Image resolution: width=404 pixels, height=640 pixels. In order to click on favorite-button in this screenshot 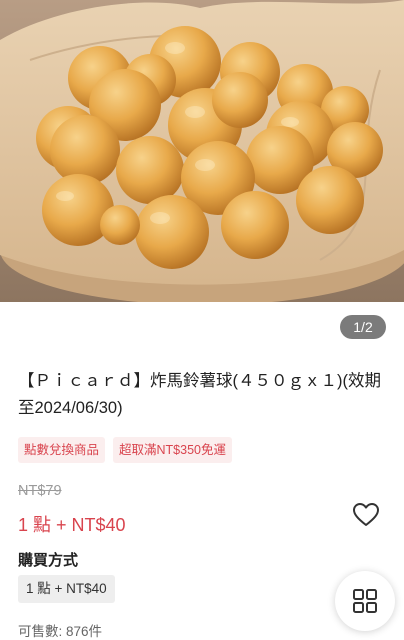, I will do `click(366, 515)`.